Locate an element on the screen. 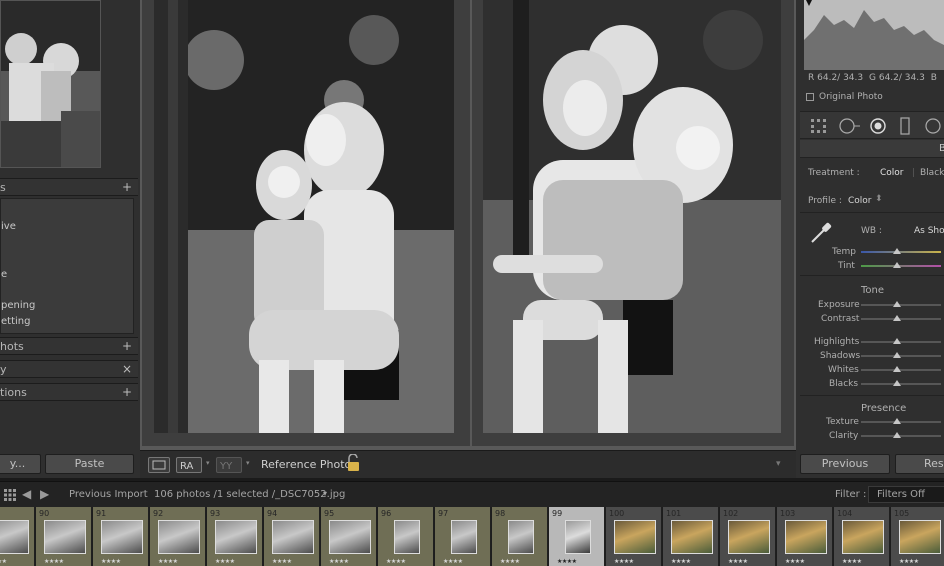  filmstrip-info: 106 photos /1 selected /_DSC7052.jpg is located at coordinates (249, 494).